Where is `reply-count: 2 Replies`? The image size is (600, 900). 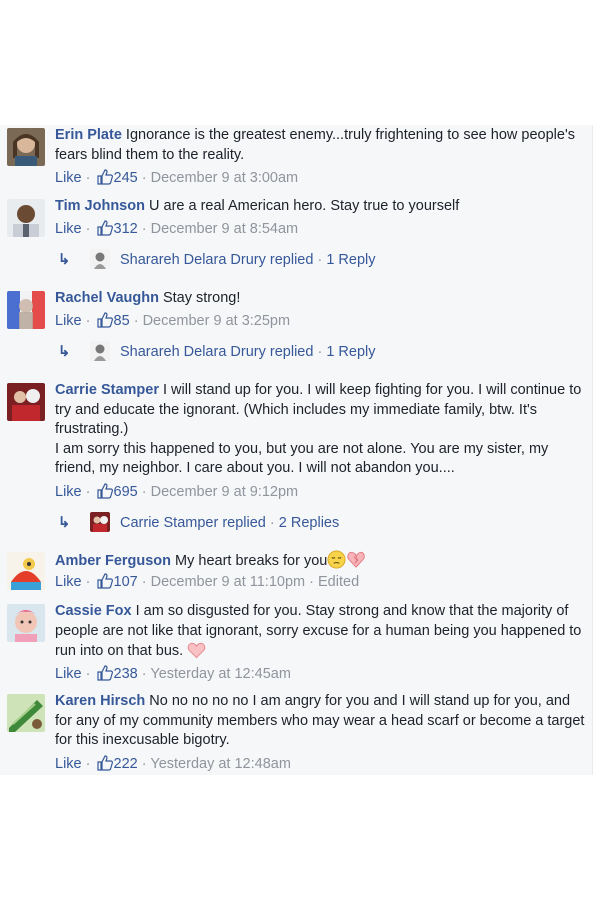
reply-count: 2 Replies is located at coordinates (309, 523).